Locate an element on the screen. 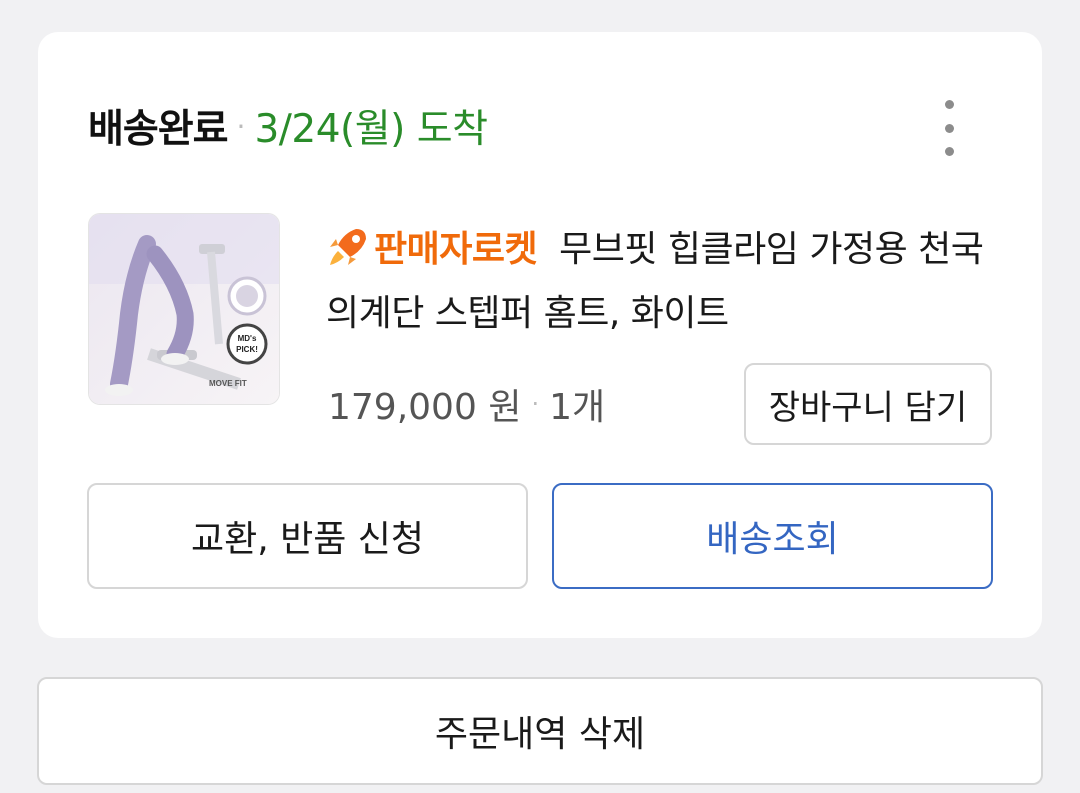 The width and height of the screenshot is (1080, 793). add-to-cart-button: 장바구니 담기 is located at coordinates (868, 404).